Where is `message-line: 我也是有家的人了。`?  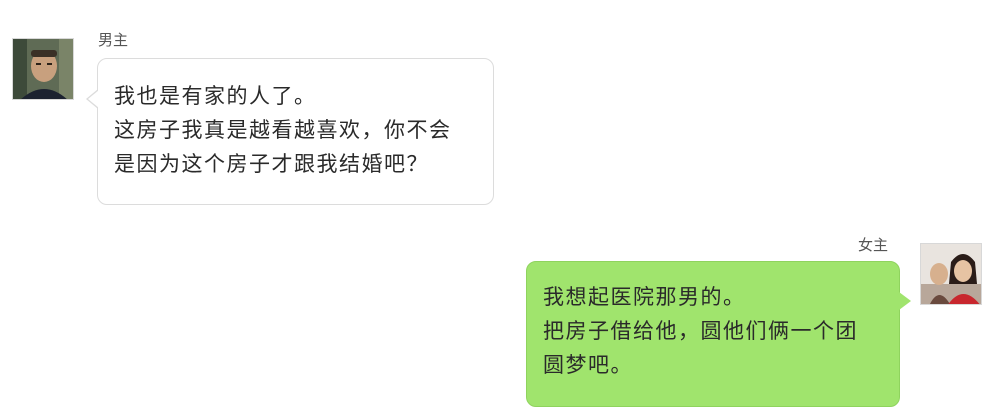
message-line: 我也是有家的人了。 is located at coordinates (215, 96).